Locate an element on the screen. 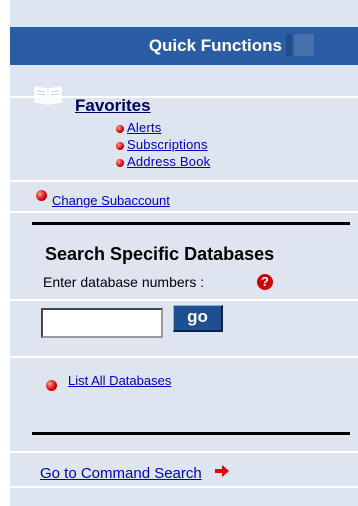 Image resolution: width=358 pixels, height=506 pixels. panel-top-strip is located at coordinates (184, 13).